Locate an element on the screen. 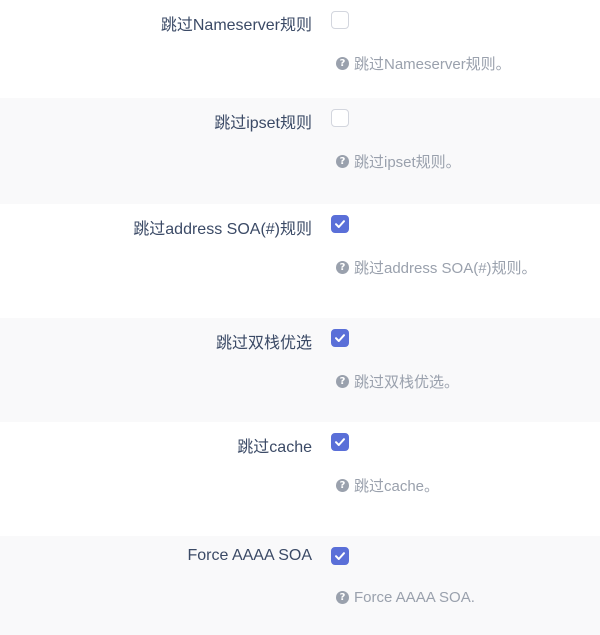  skip-cache-checkbox is located at coordinates (340, 442).